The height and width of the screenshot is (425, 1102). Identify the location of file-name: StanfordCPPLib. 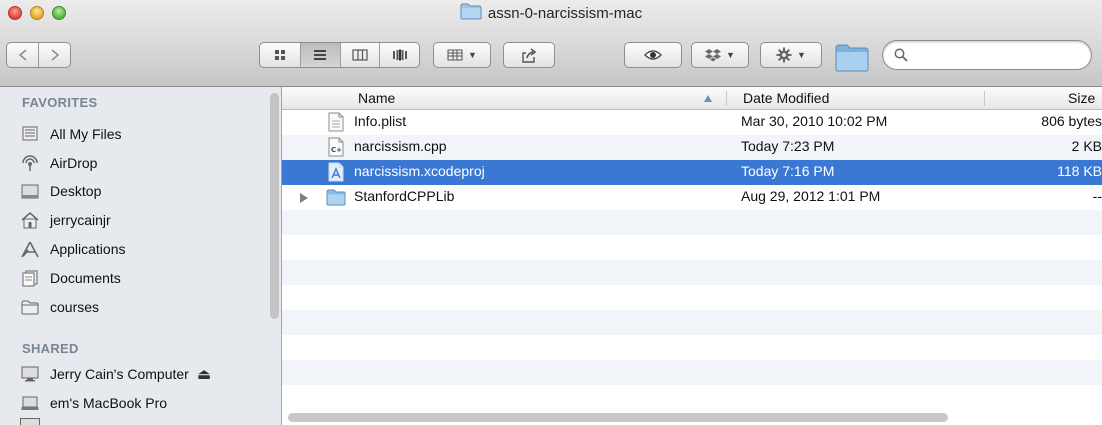
(404, 196).